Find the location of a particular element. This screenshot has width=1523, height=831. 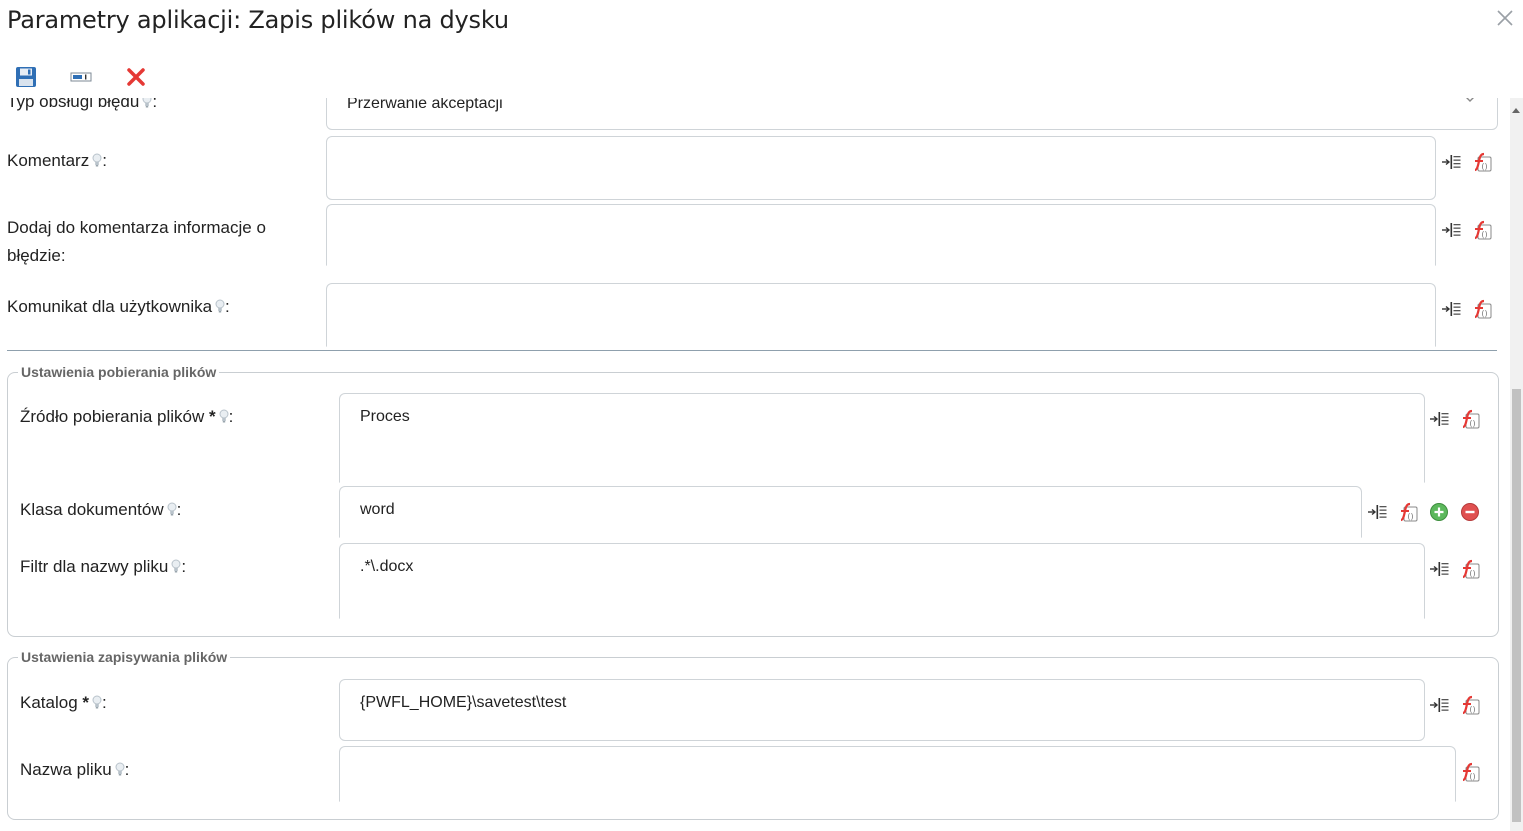

source-field: Proces is located at coordinates (882, 438).